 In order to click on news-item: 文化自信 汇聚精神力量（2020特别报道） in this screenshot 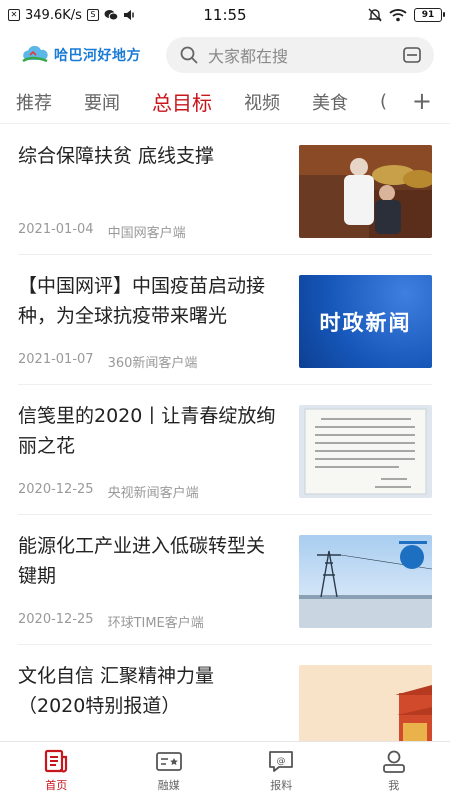, I will do `click(225, 693)`.